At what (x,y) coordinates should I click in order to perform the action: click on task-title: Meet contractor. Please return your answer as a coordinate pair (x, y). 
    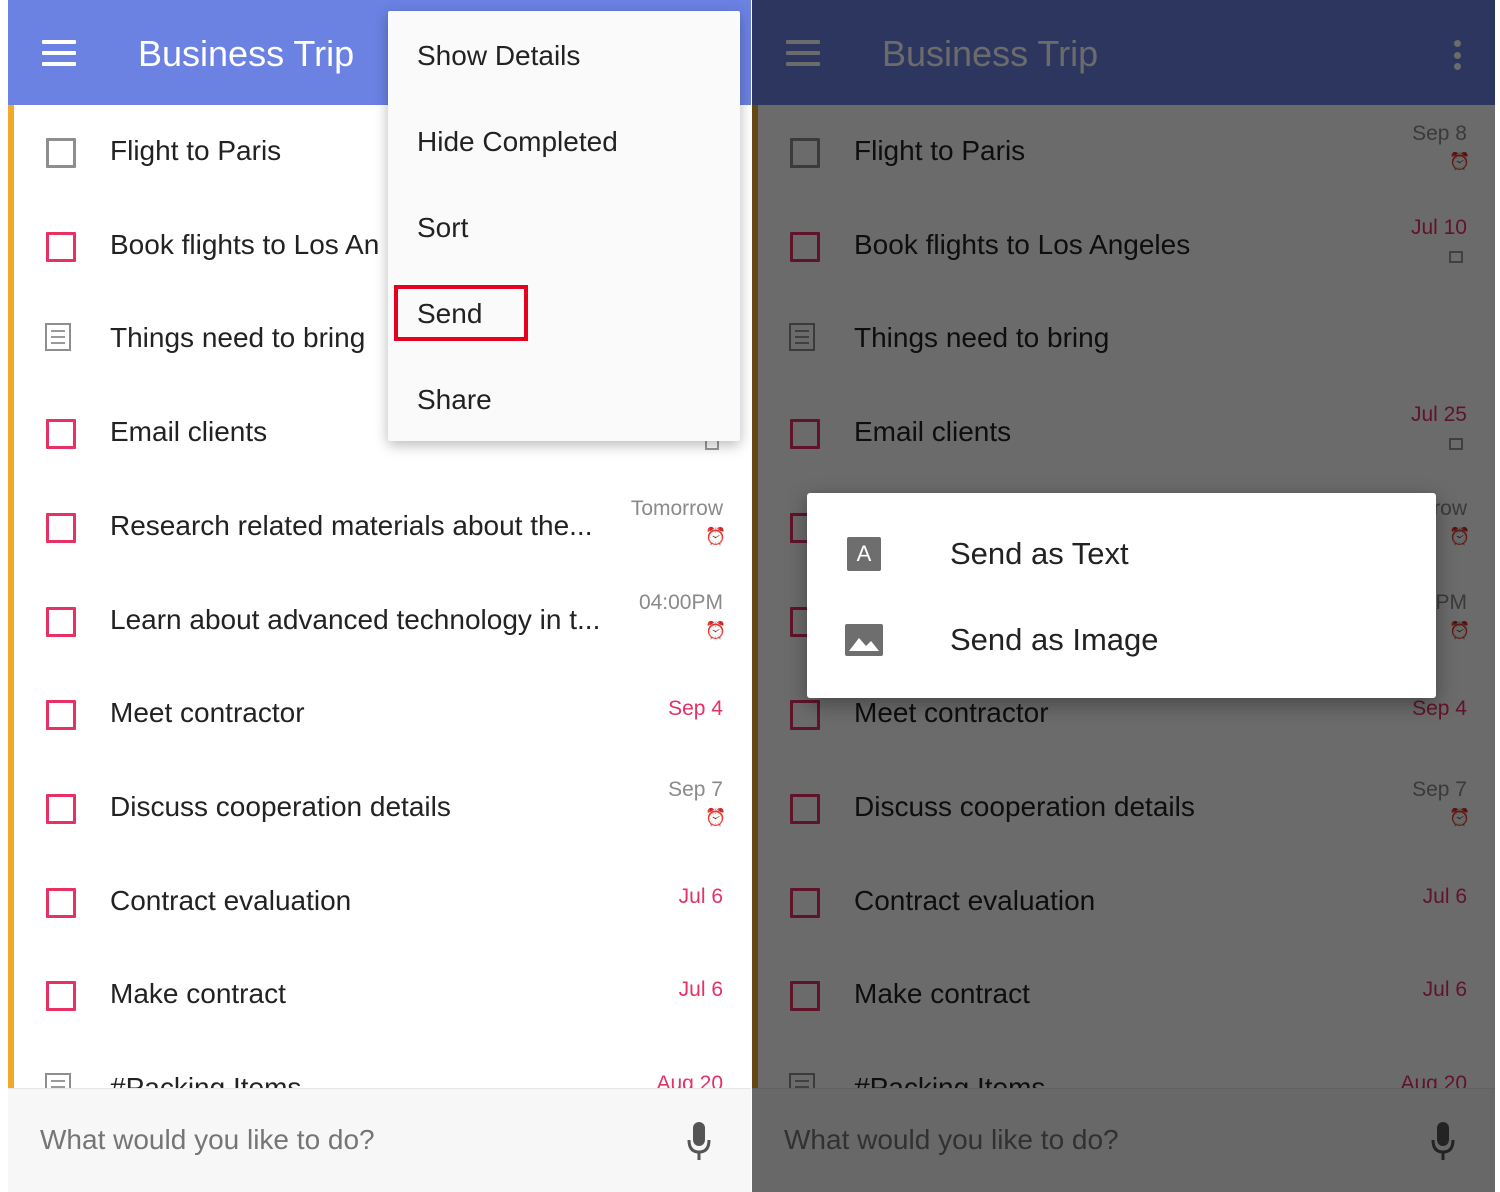
    Looking at the image, I should click on (207, 713).